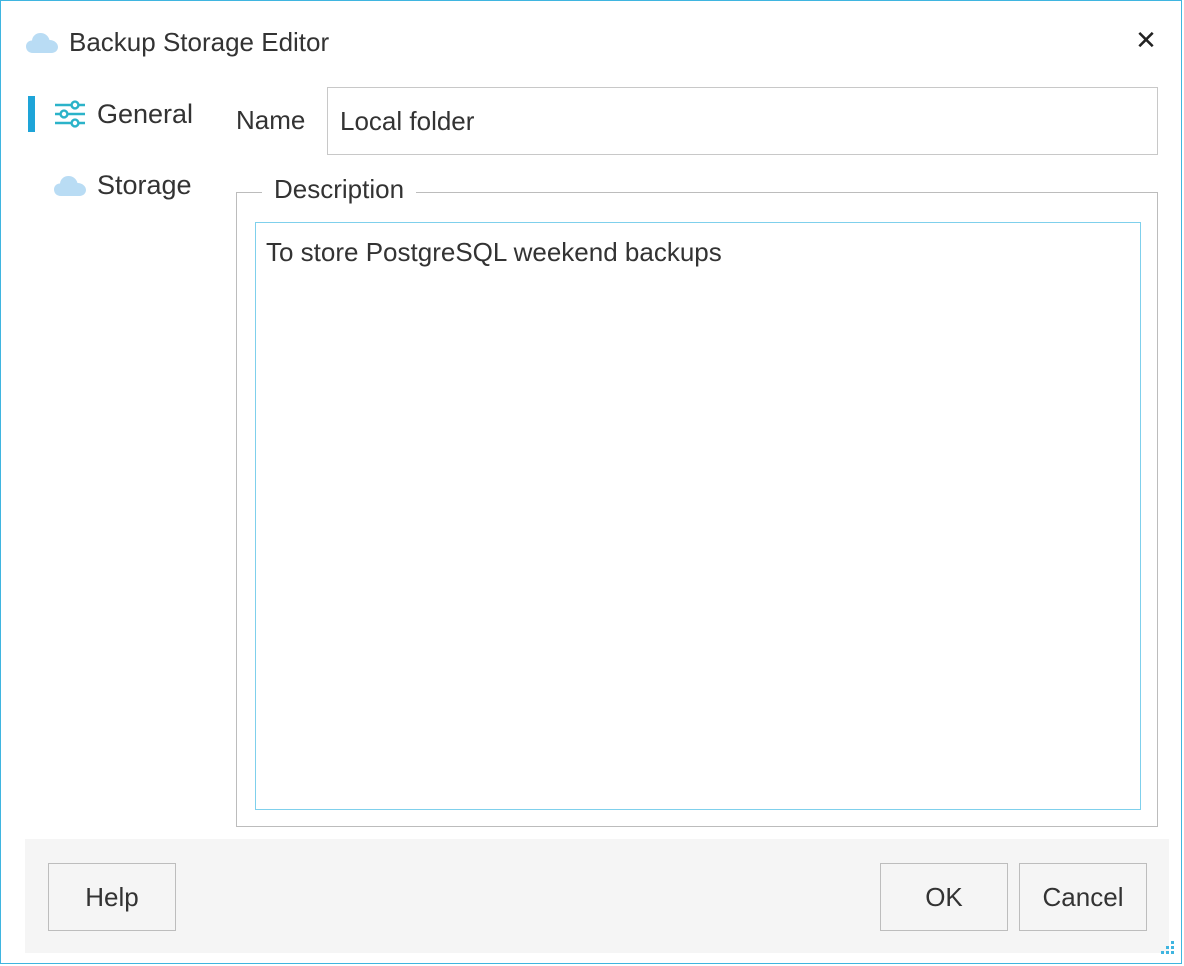  What do you see at coordinates (1146, 40) in the screenshot?
I see `close-icon: ✕` at bounding box center [1146, 40].